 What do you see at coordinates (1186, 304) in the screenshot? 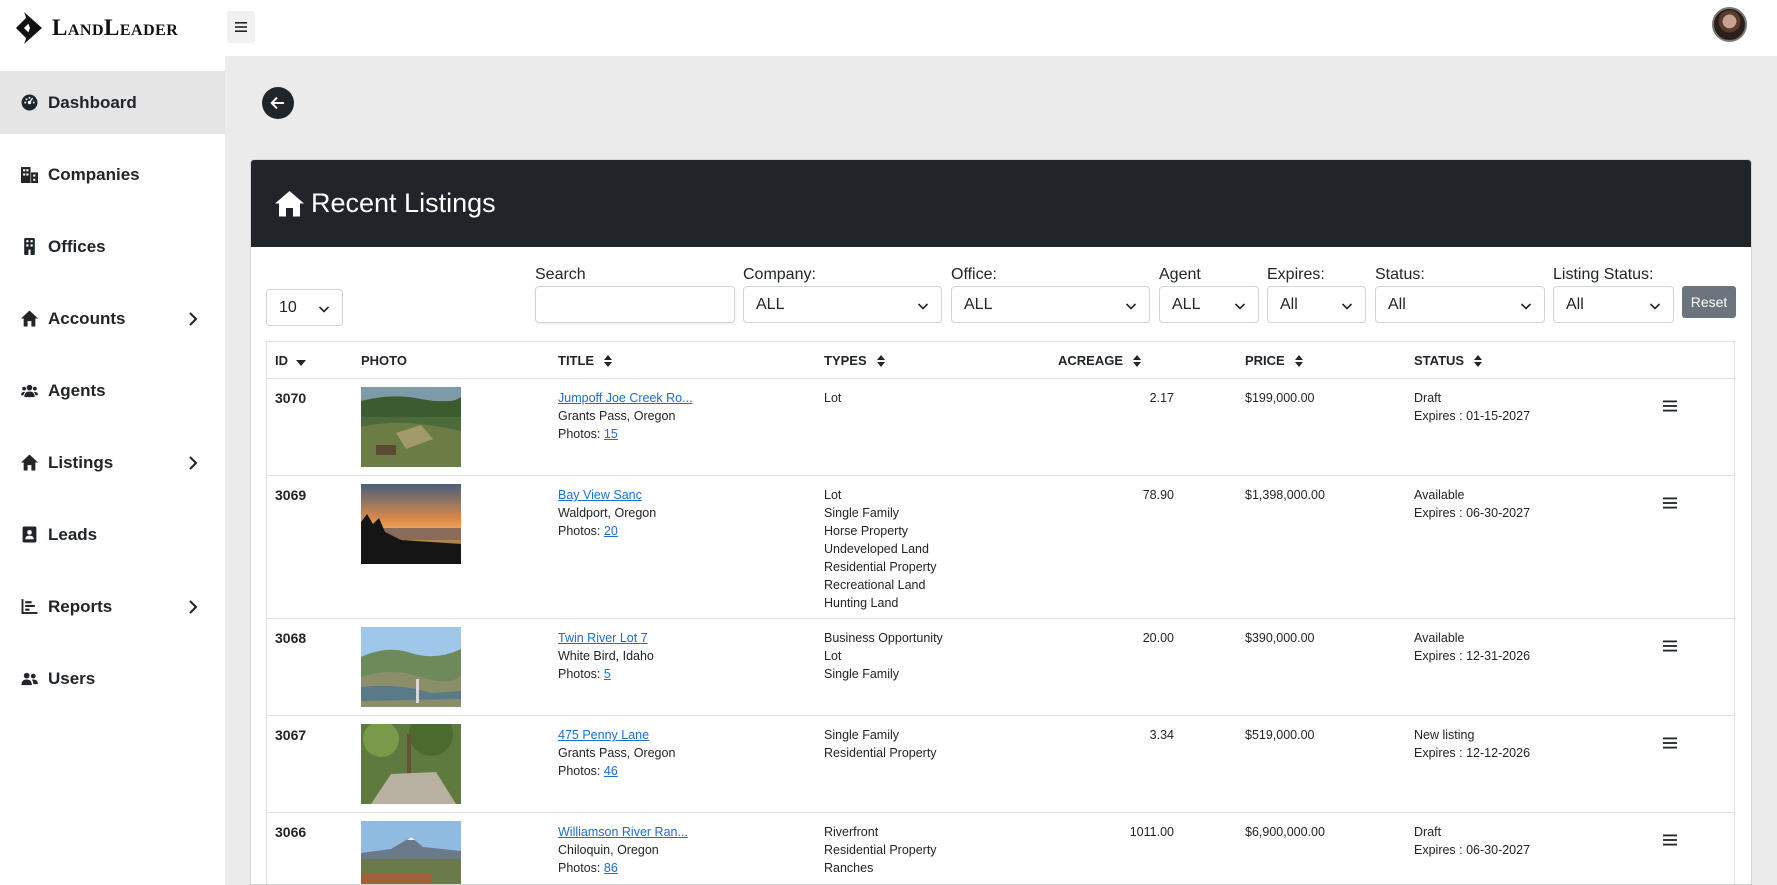
I see `agent-select-value: ALL` at bounding box center [1186, 304].